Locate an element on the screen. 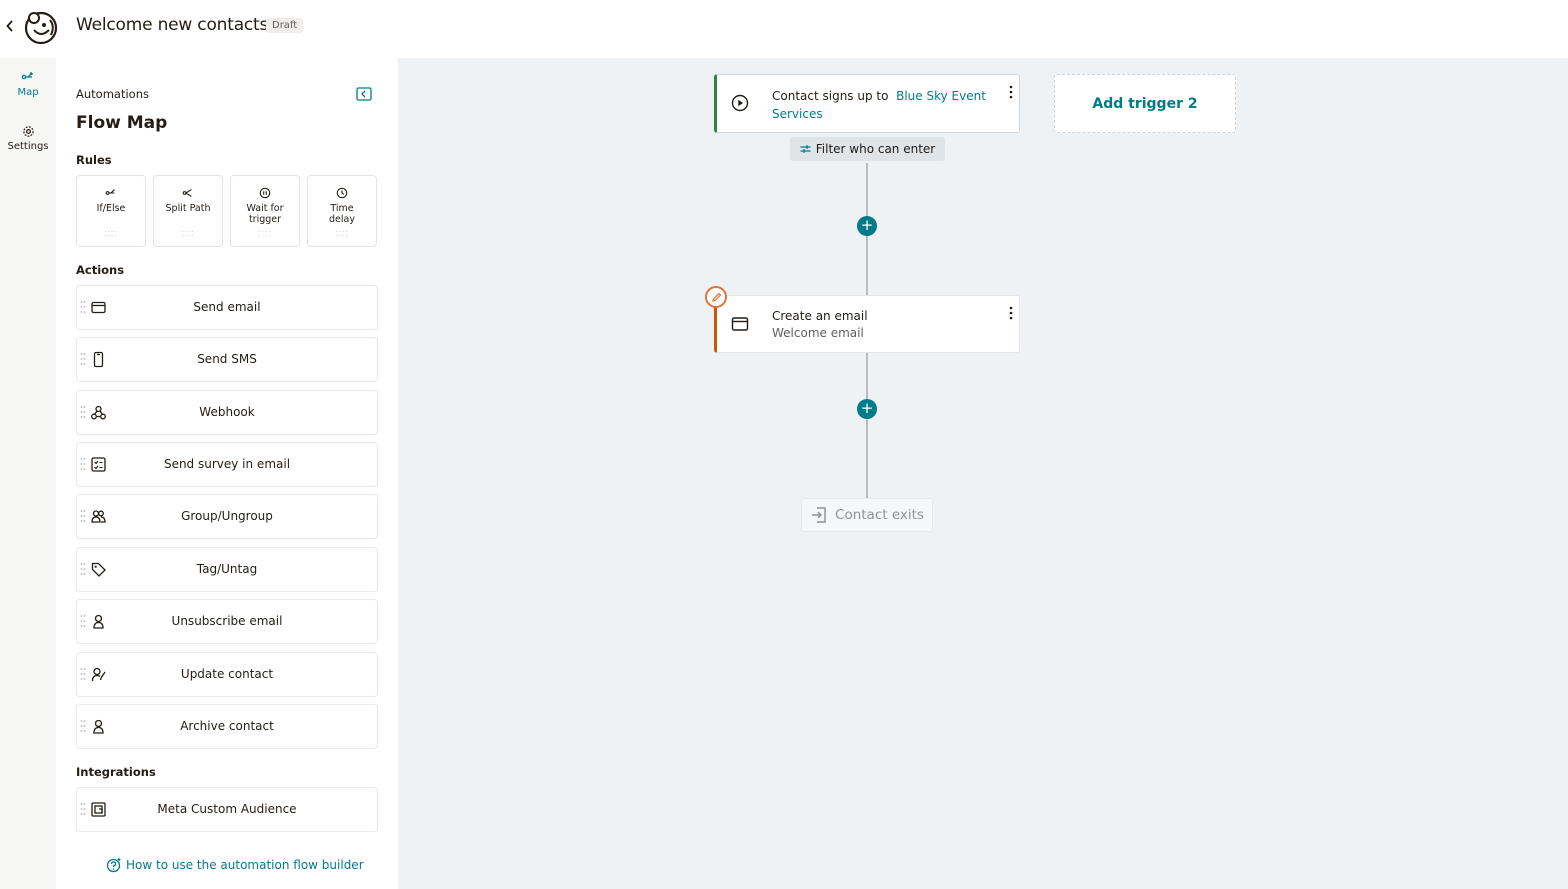 This screenshot has width=1568, height=889. rule-time-delay: Time delay ⁚⁚⁚⁚ is located at coordinates (342, 211).